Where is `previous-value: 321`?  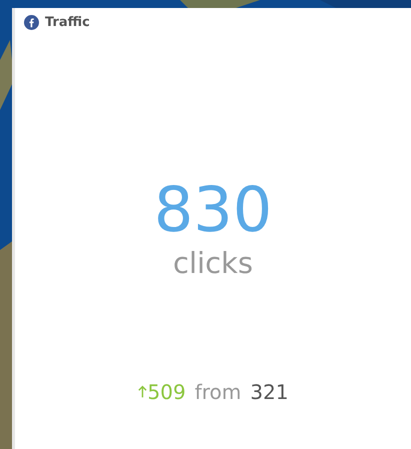 previous-value: 321 is located at coordinates (269, 392).